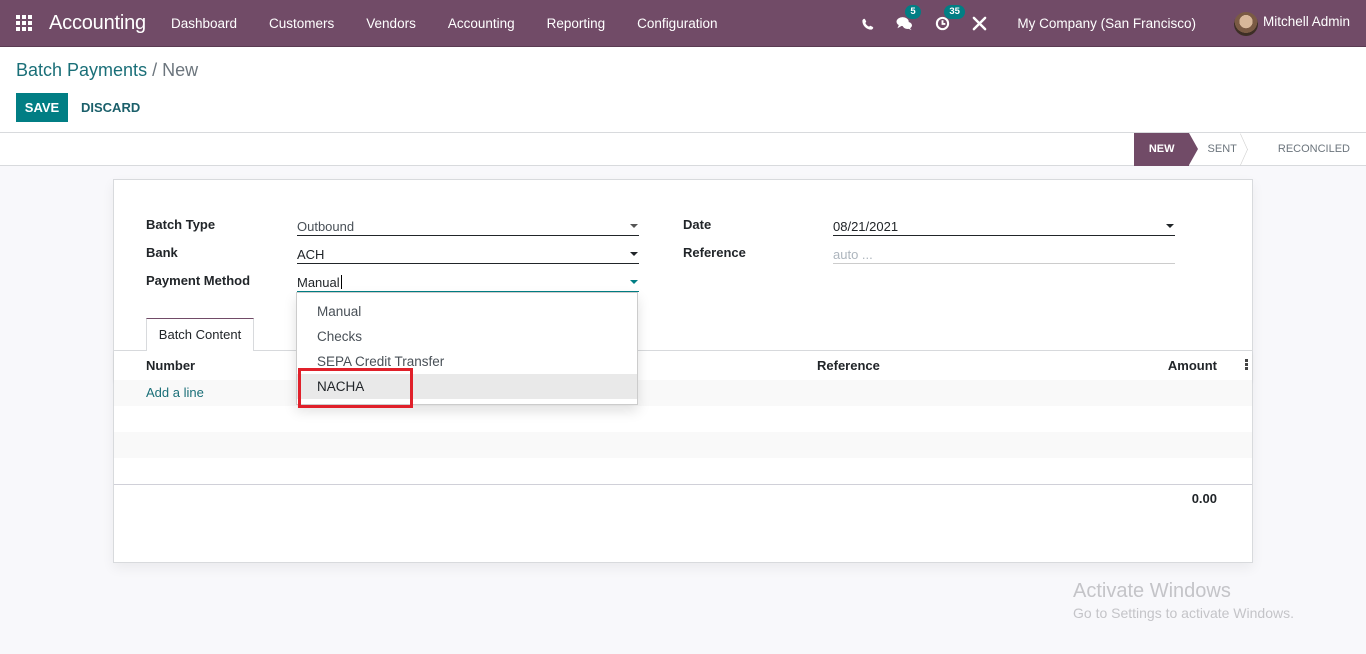 This screenshot has height=654, width=1366. Describe the element at coordinates (326, 226) in the screenshot. I see `batch-type-value: Outbound` at that location.